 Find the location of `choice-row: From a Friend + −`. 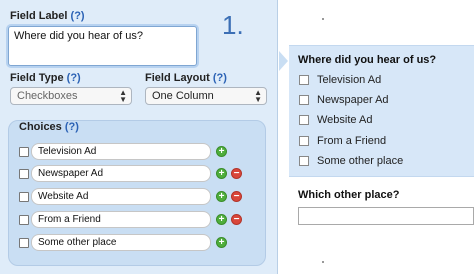

choice-row: From a Friend + − is located at coordinates (137, 220).